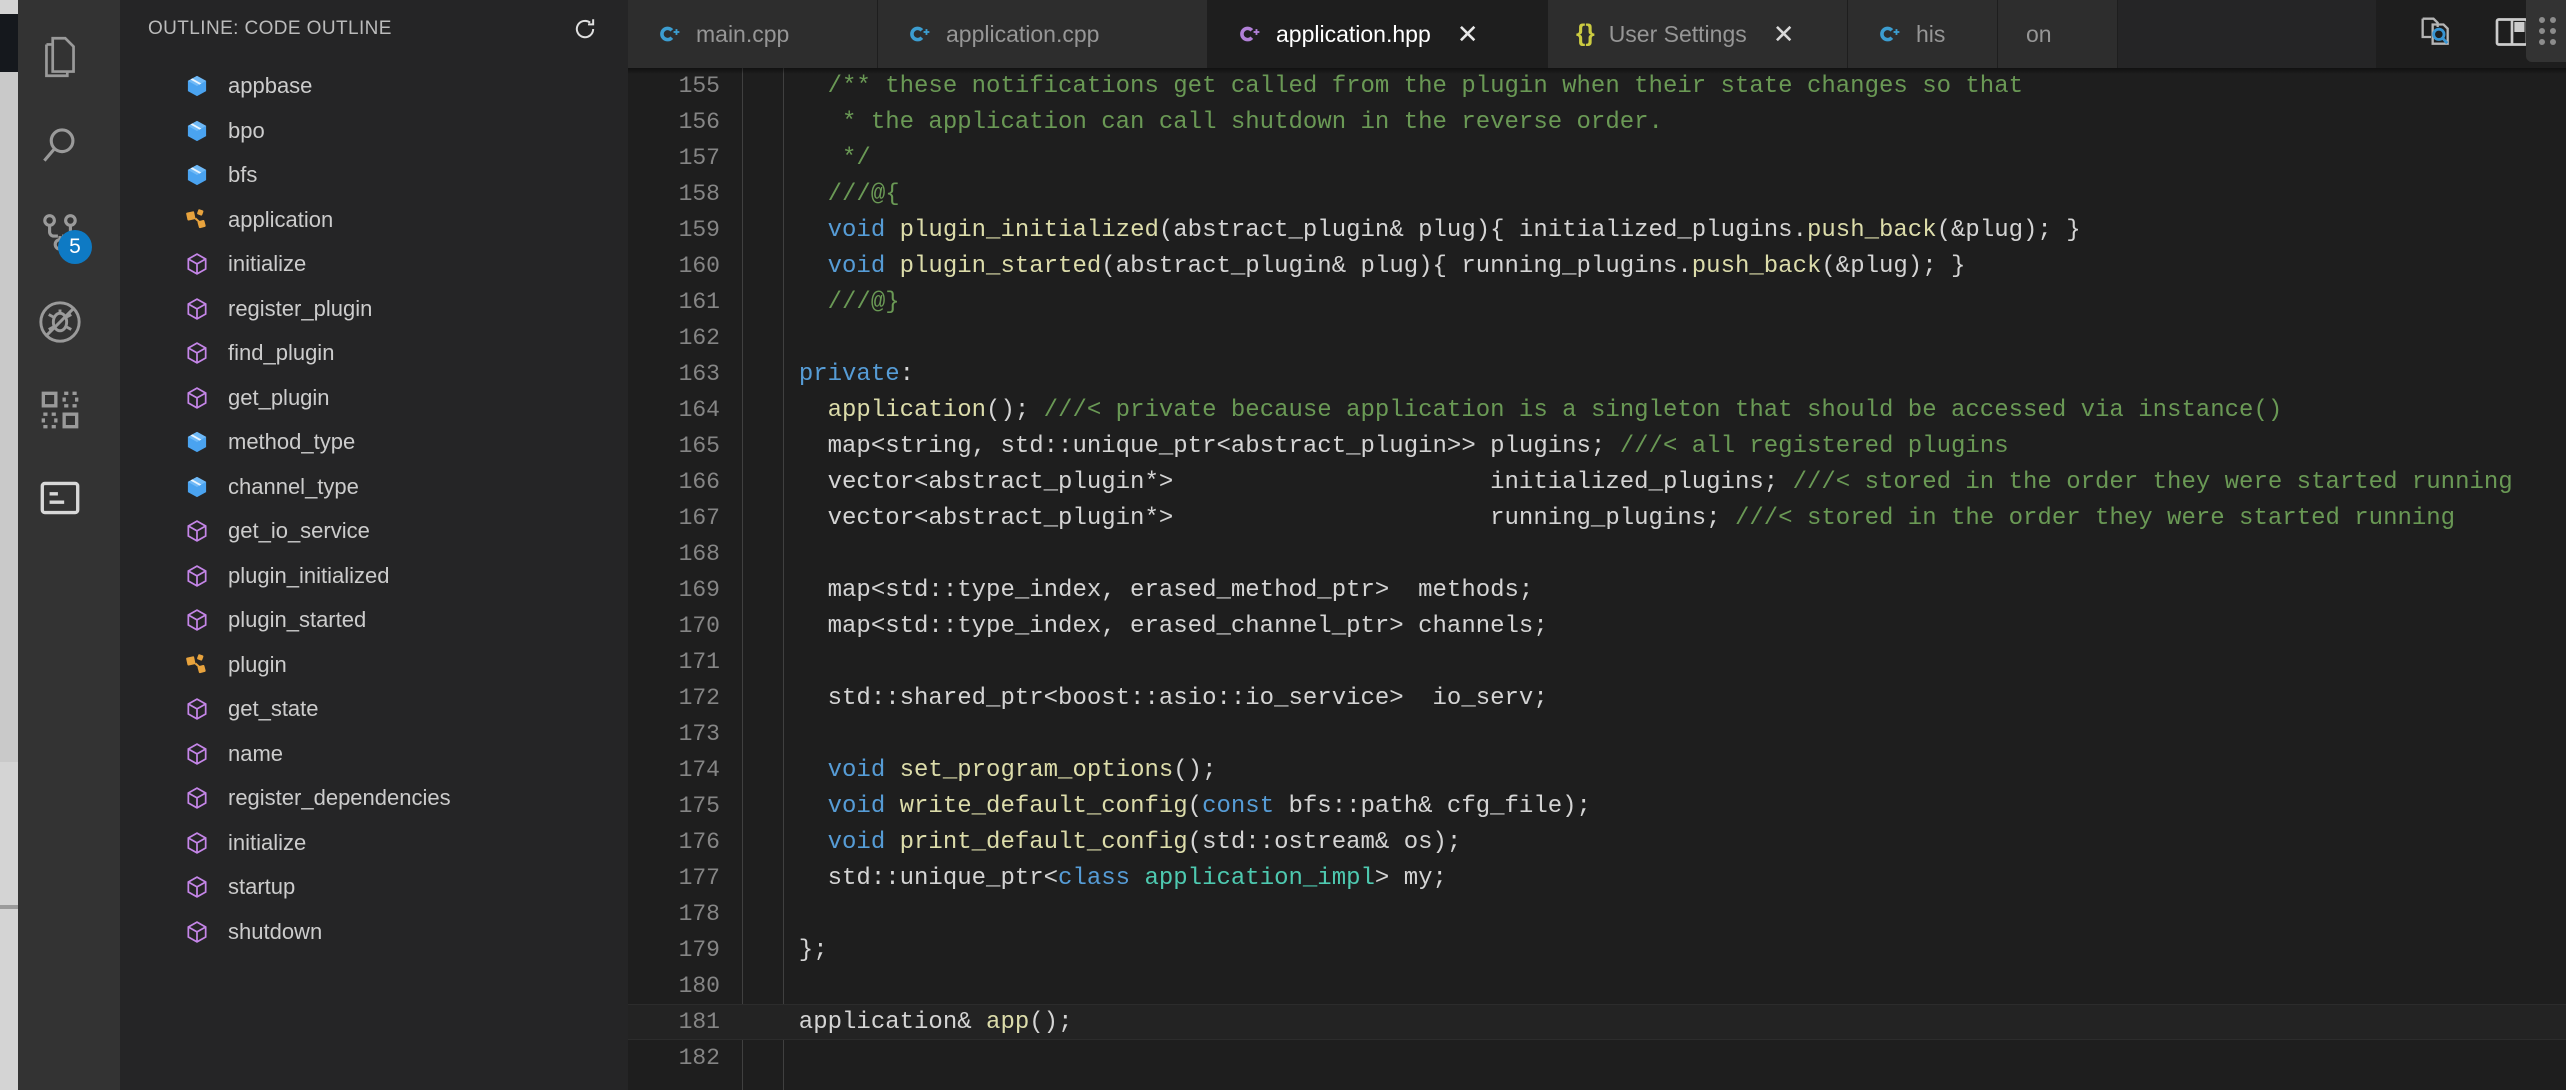 The height and width of the screenshot is (1090, 2566). I want to click on activity-bar-item-source-control: 5, so click(60, 234).